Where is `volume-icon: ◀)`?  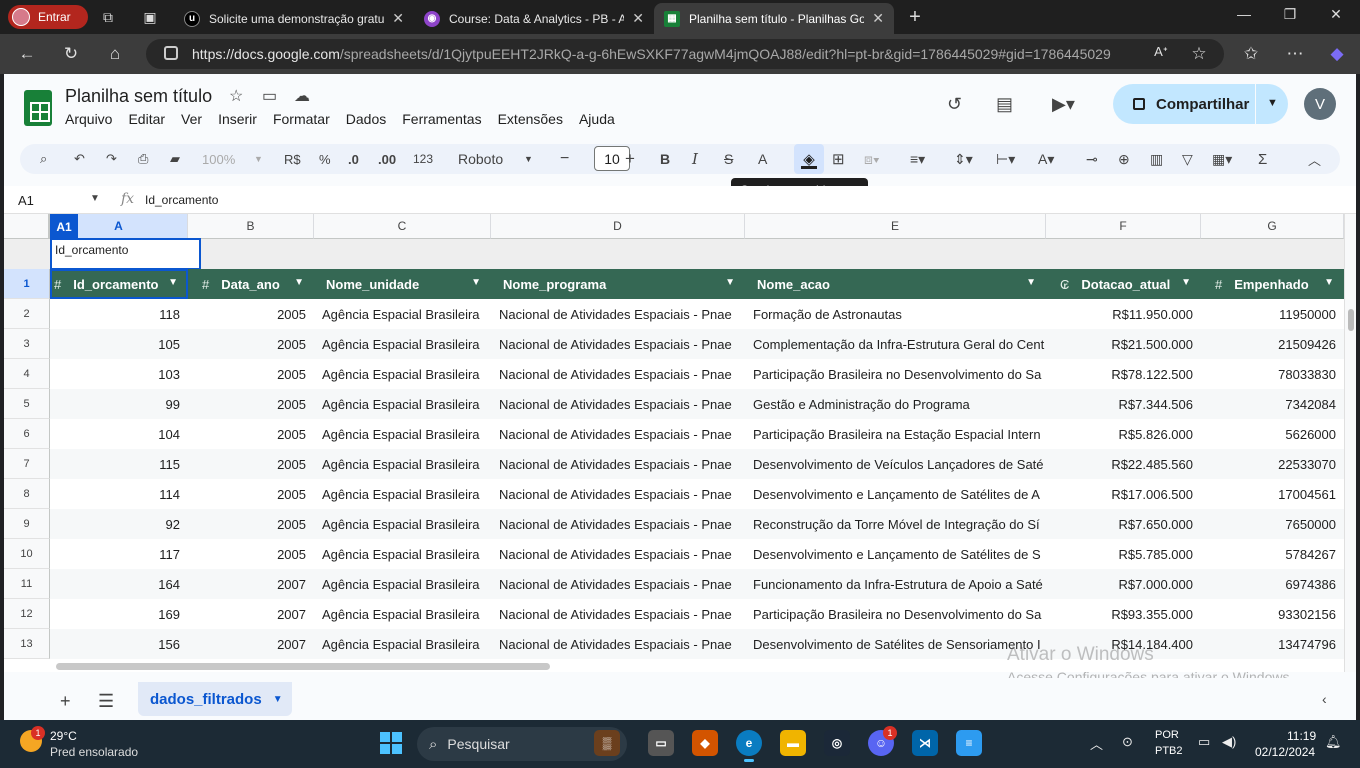 volume-icon: ◀) is located at coordinates (1229, 742).